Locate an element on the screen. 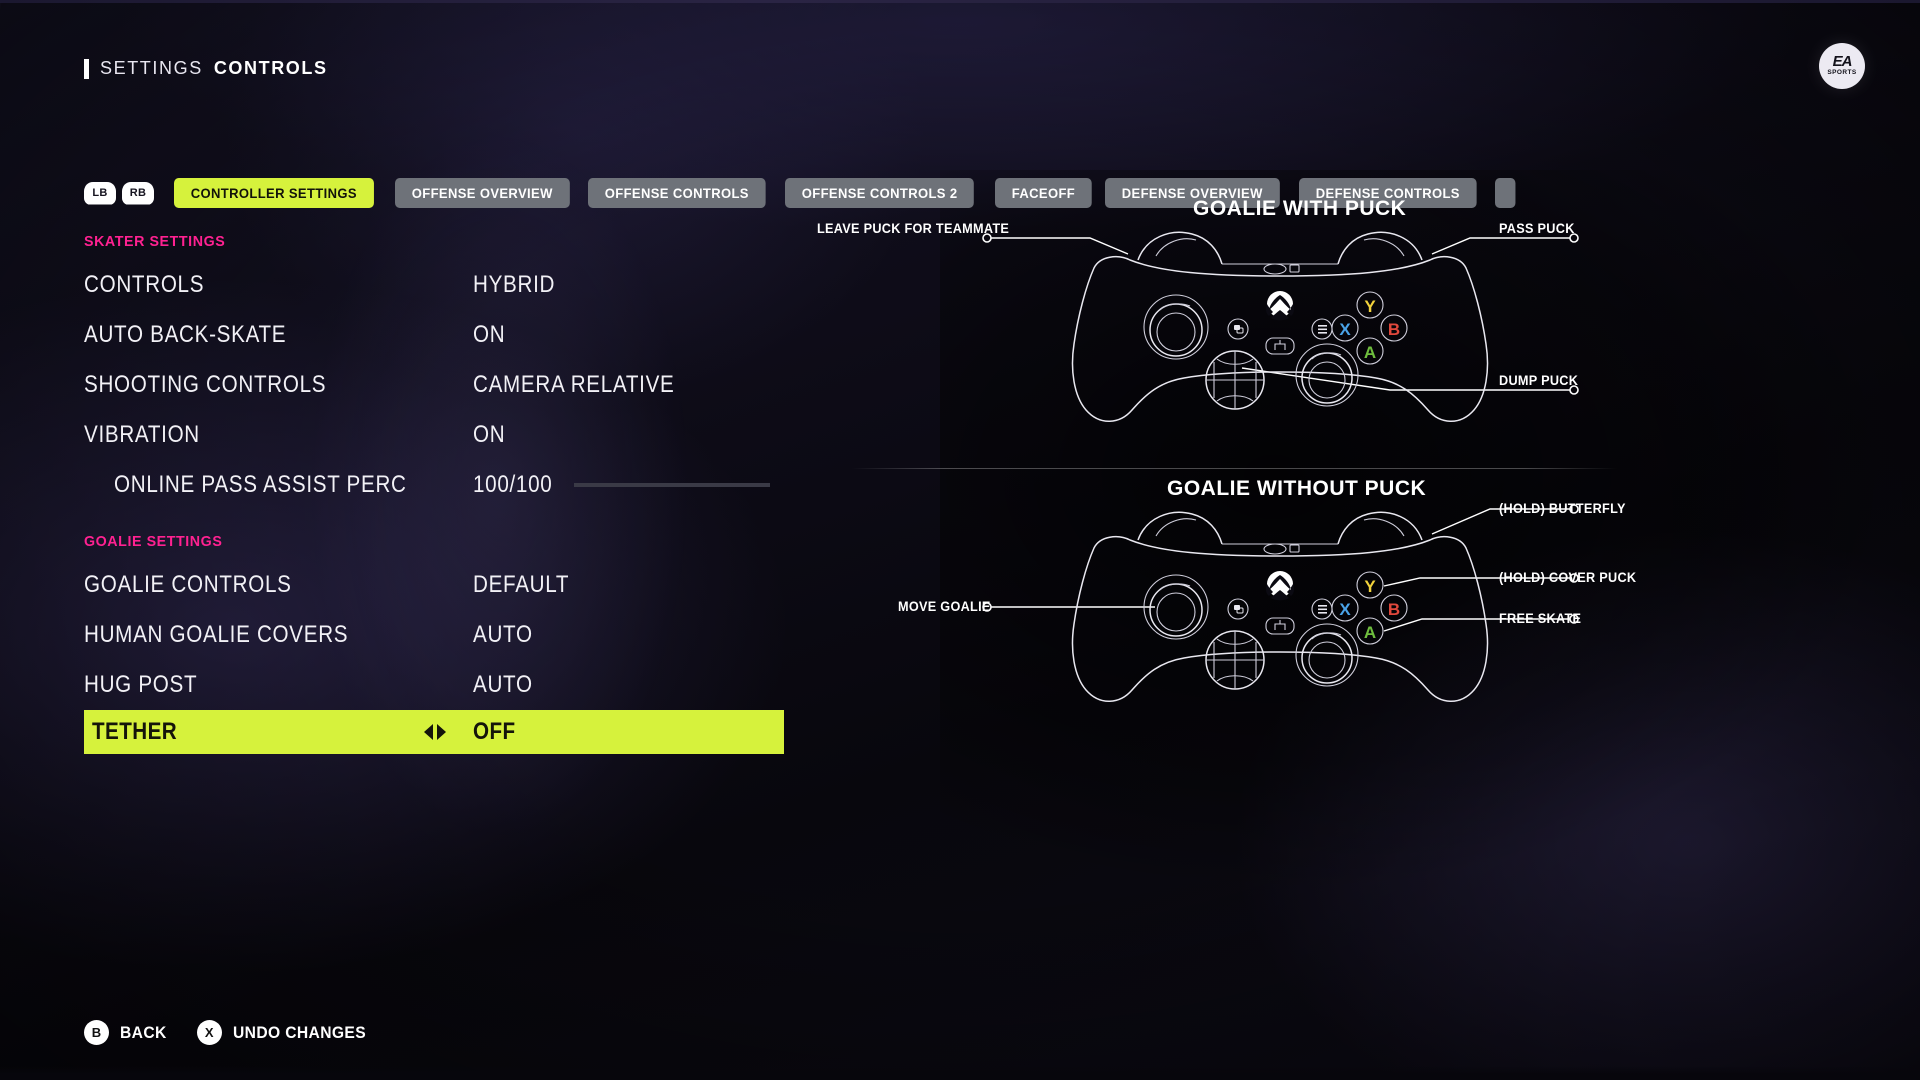  ea-logo-sports-text: SPORTS is located at coordinates (1842, 72).